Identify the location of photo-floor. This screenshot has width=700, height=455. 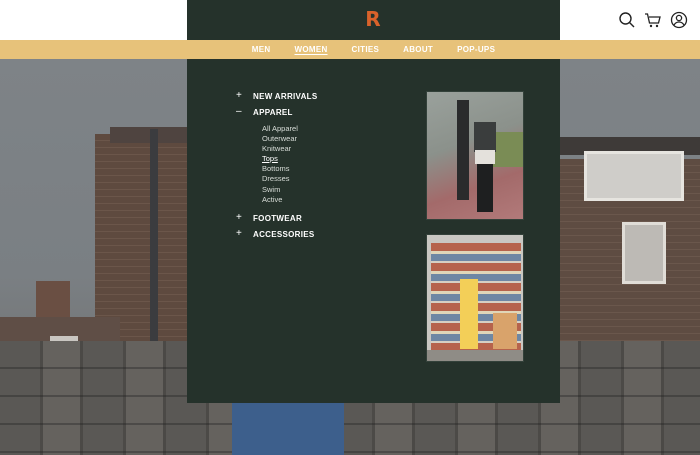
(475, 355).